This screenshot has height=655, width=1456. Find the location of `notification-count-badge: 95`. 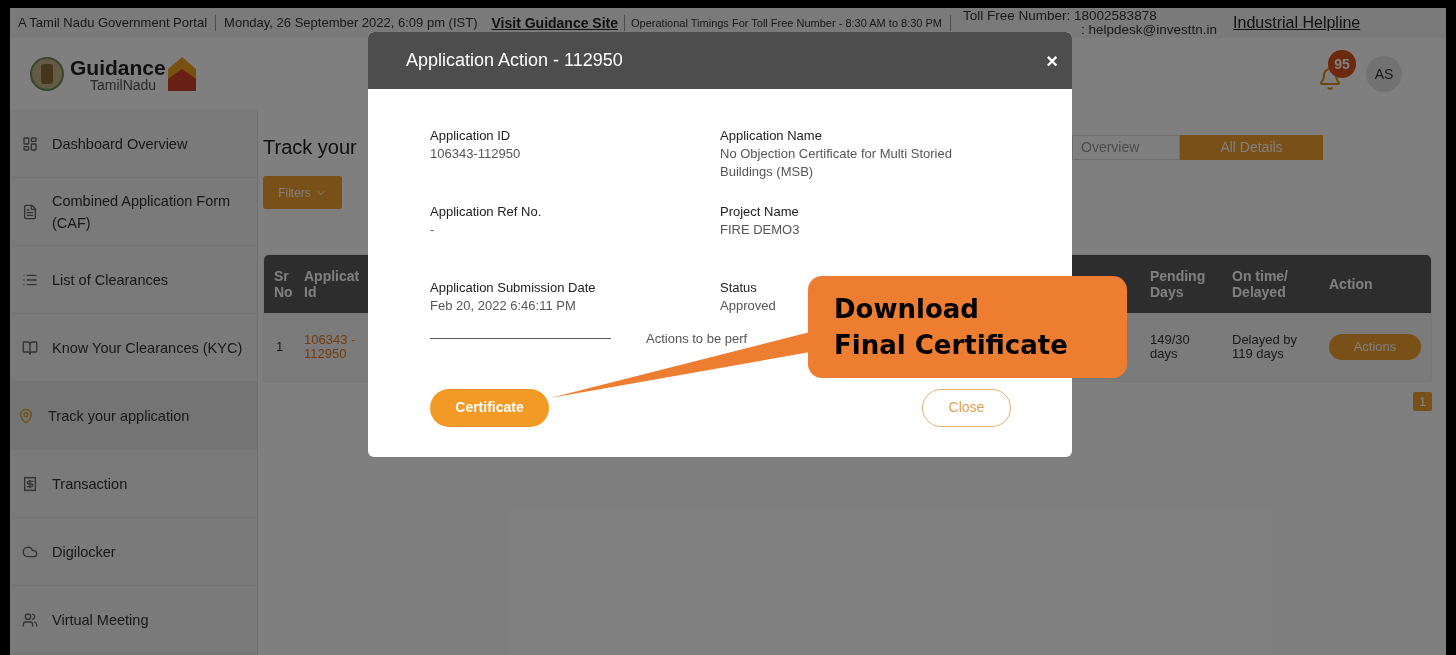

notification-count-badge: 95 is located at coordinates (1342, 64).